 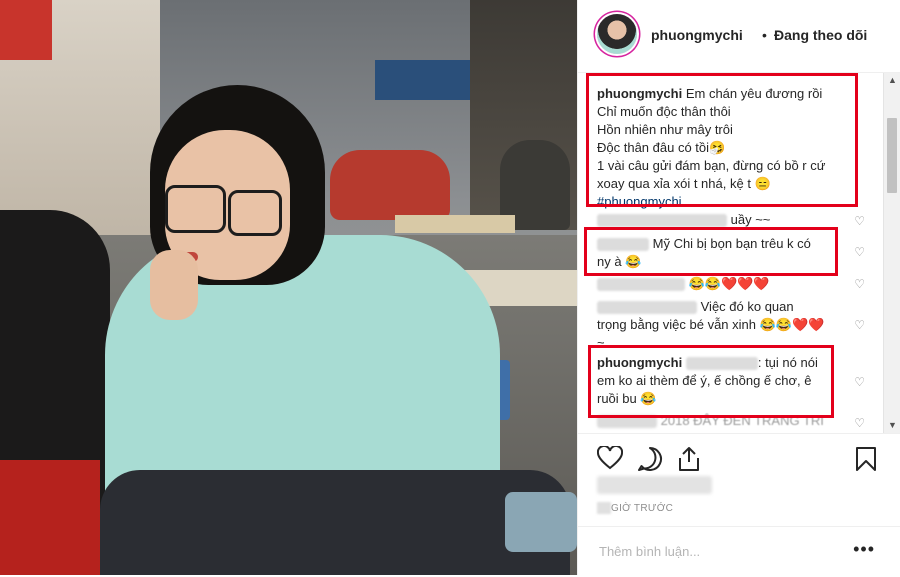 What do you see at coordinates (335, 522) in the screenshot?
I see `photo-jeans` at bounding box center [335, 522].